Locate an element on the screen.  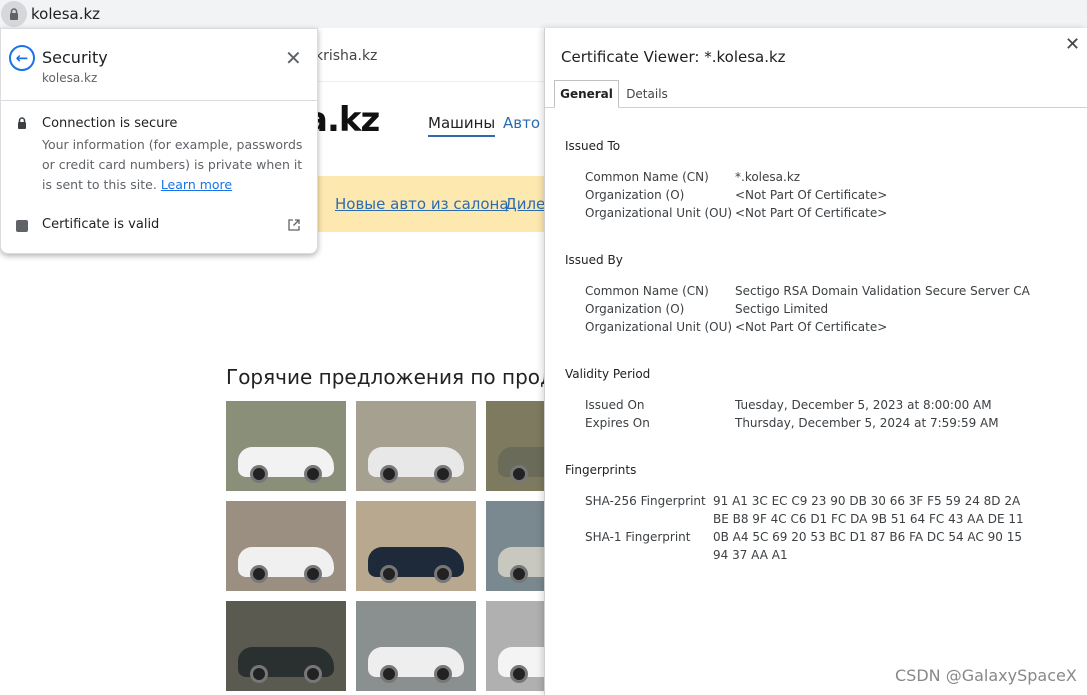
back-button: ← is located at coordinates (22, 58).